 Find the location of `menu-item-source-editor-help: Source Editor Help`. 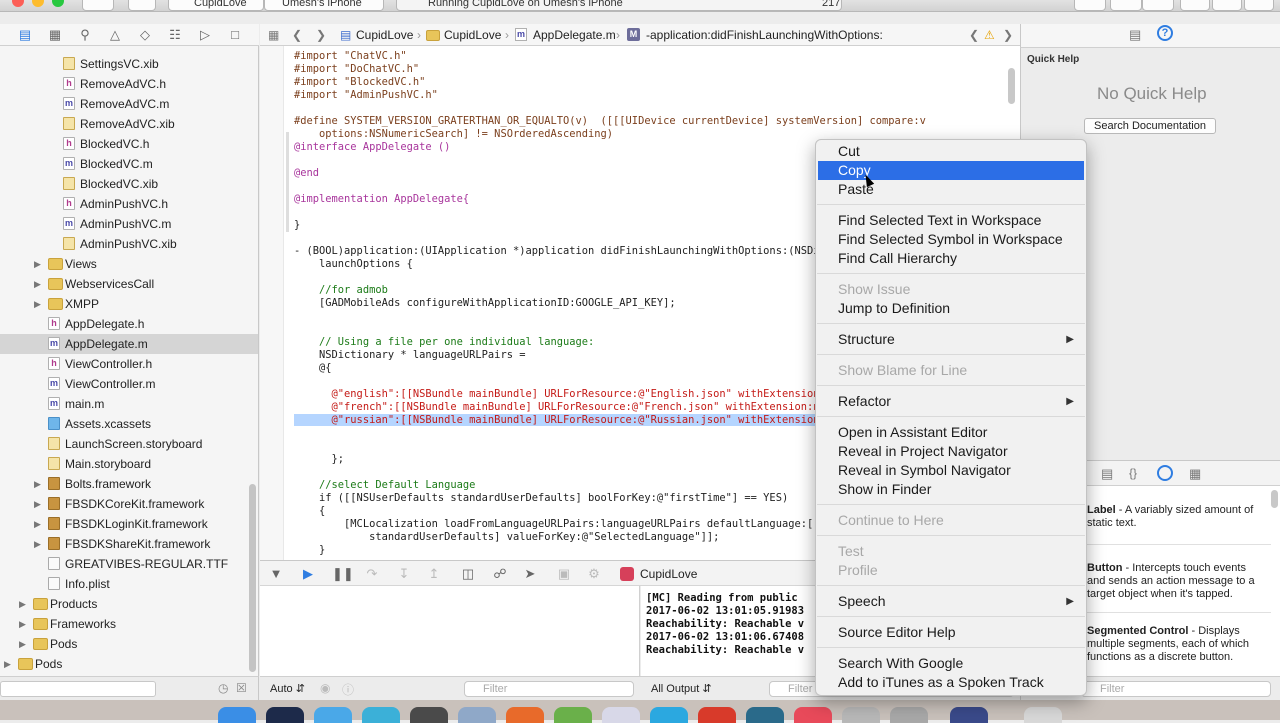

menu-item-source-editor-help: Source Editor Help is located at coordinates (951, 632).